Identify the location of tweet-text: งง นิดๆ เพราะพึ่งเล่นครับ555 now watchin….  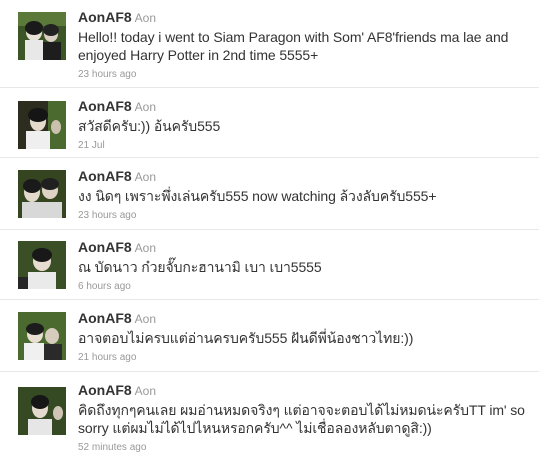
(257, 196).